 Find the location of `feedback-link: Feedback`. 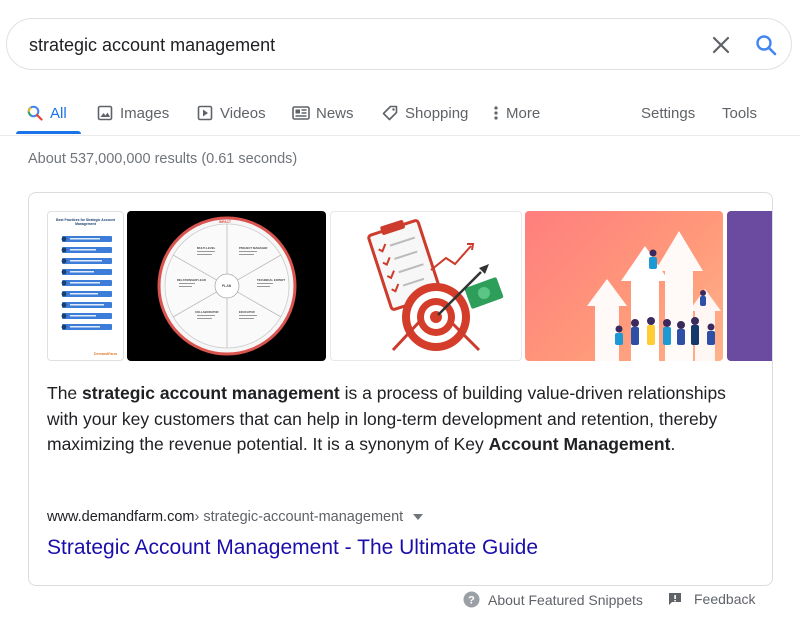

feedback-link: Feedback is located at coordinates (711, 599).